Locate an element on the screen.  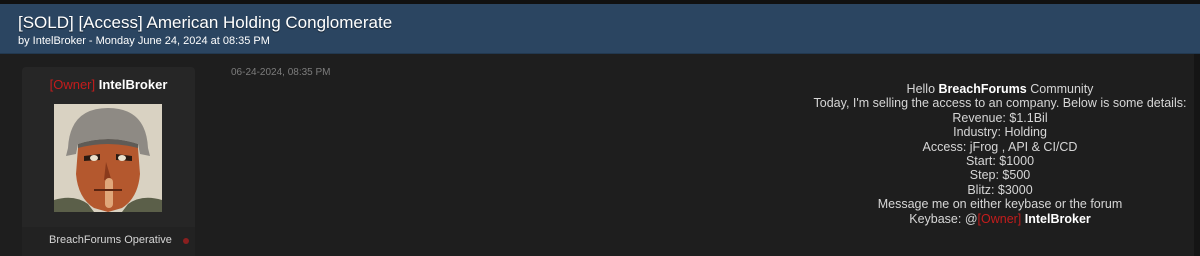
author-footer: BreachForums Operative is located at coordinates (108, 241).